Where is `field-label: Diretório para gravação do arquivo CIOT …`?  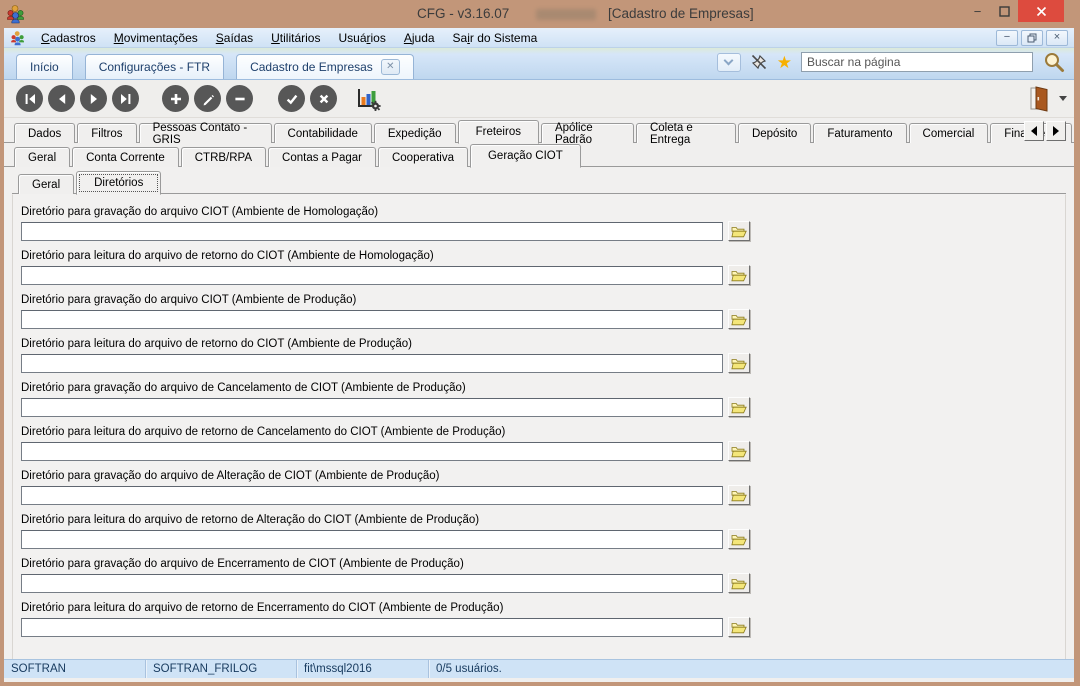
field-label: Diretório para gravação do arquivo CIOT … is located at coordinates (200, 212).